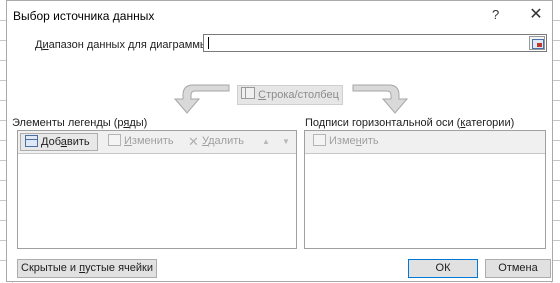 This screenshot has height=283, width=560. What do you see at coordinates (142, 142) in the screenshot?
I see `edit-series-button: Изменить` at bounding box center [142, 142].